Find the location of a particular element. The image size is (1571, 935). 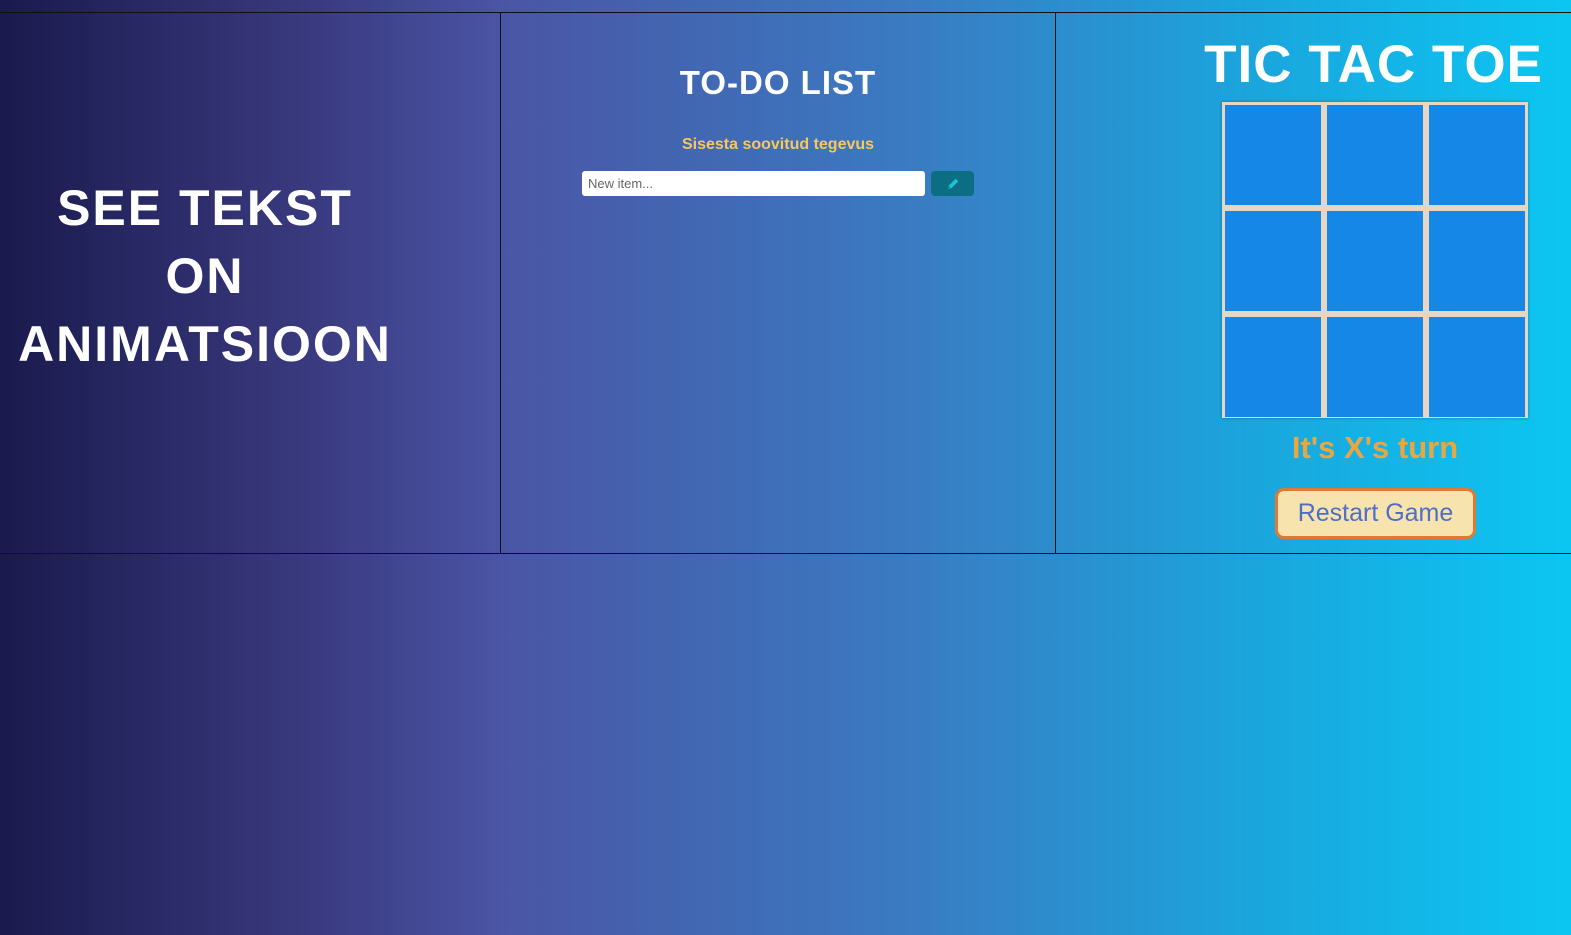

animated-text-line-3: ANIMATSIOON is located at coordinates (205, 344).